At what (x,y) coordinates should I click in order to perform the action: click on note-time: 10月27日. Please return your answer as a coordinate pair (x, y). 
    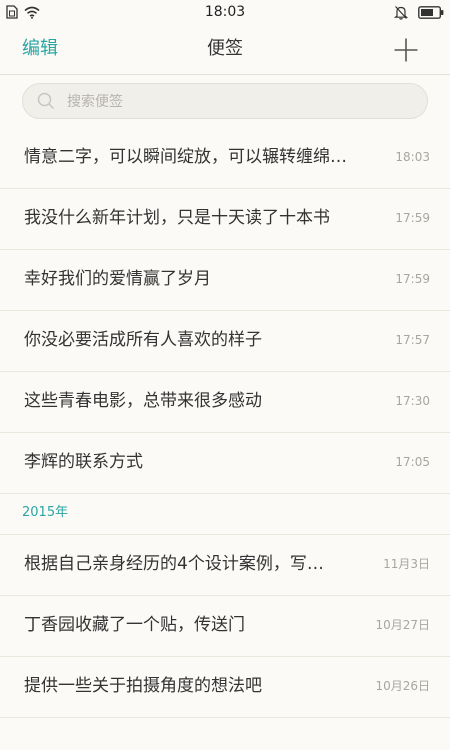
    Looking at the image, I should click on (402, 625).